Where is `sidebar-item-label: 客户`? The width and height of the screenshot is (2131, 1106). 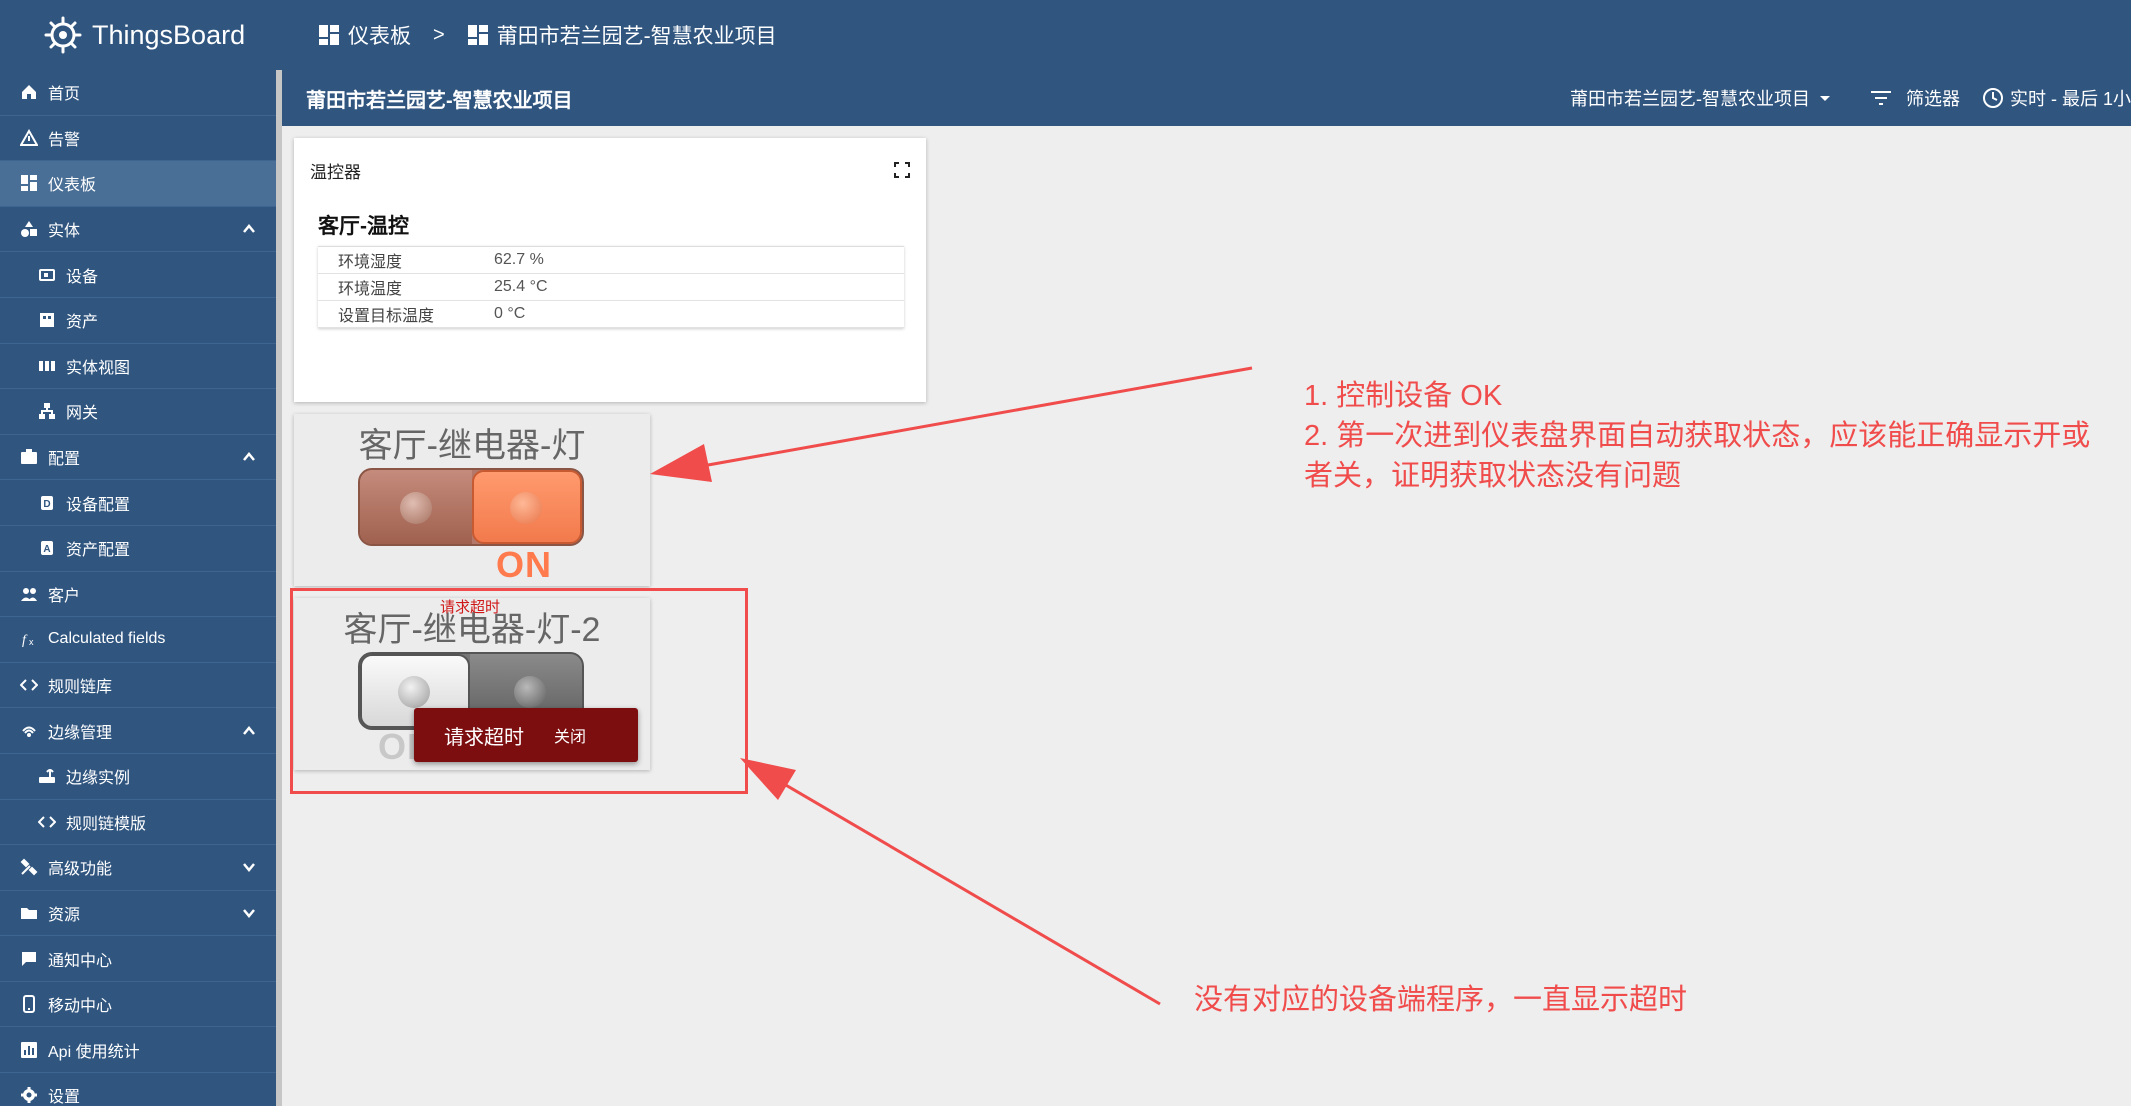 sidebar-item-label: 客户 is located at coordinates (64, 596).